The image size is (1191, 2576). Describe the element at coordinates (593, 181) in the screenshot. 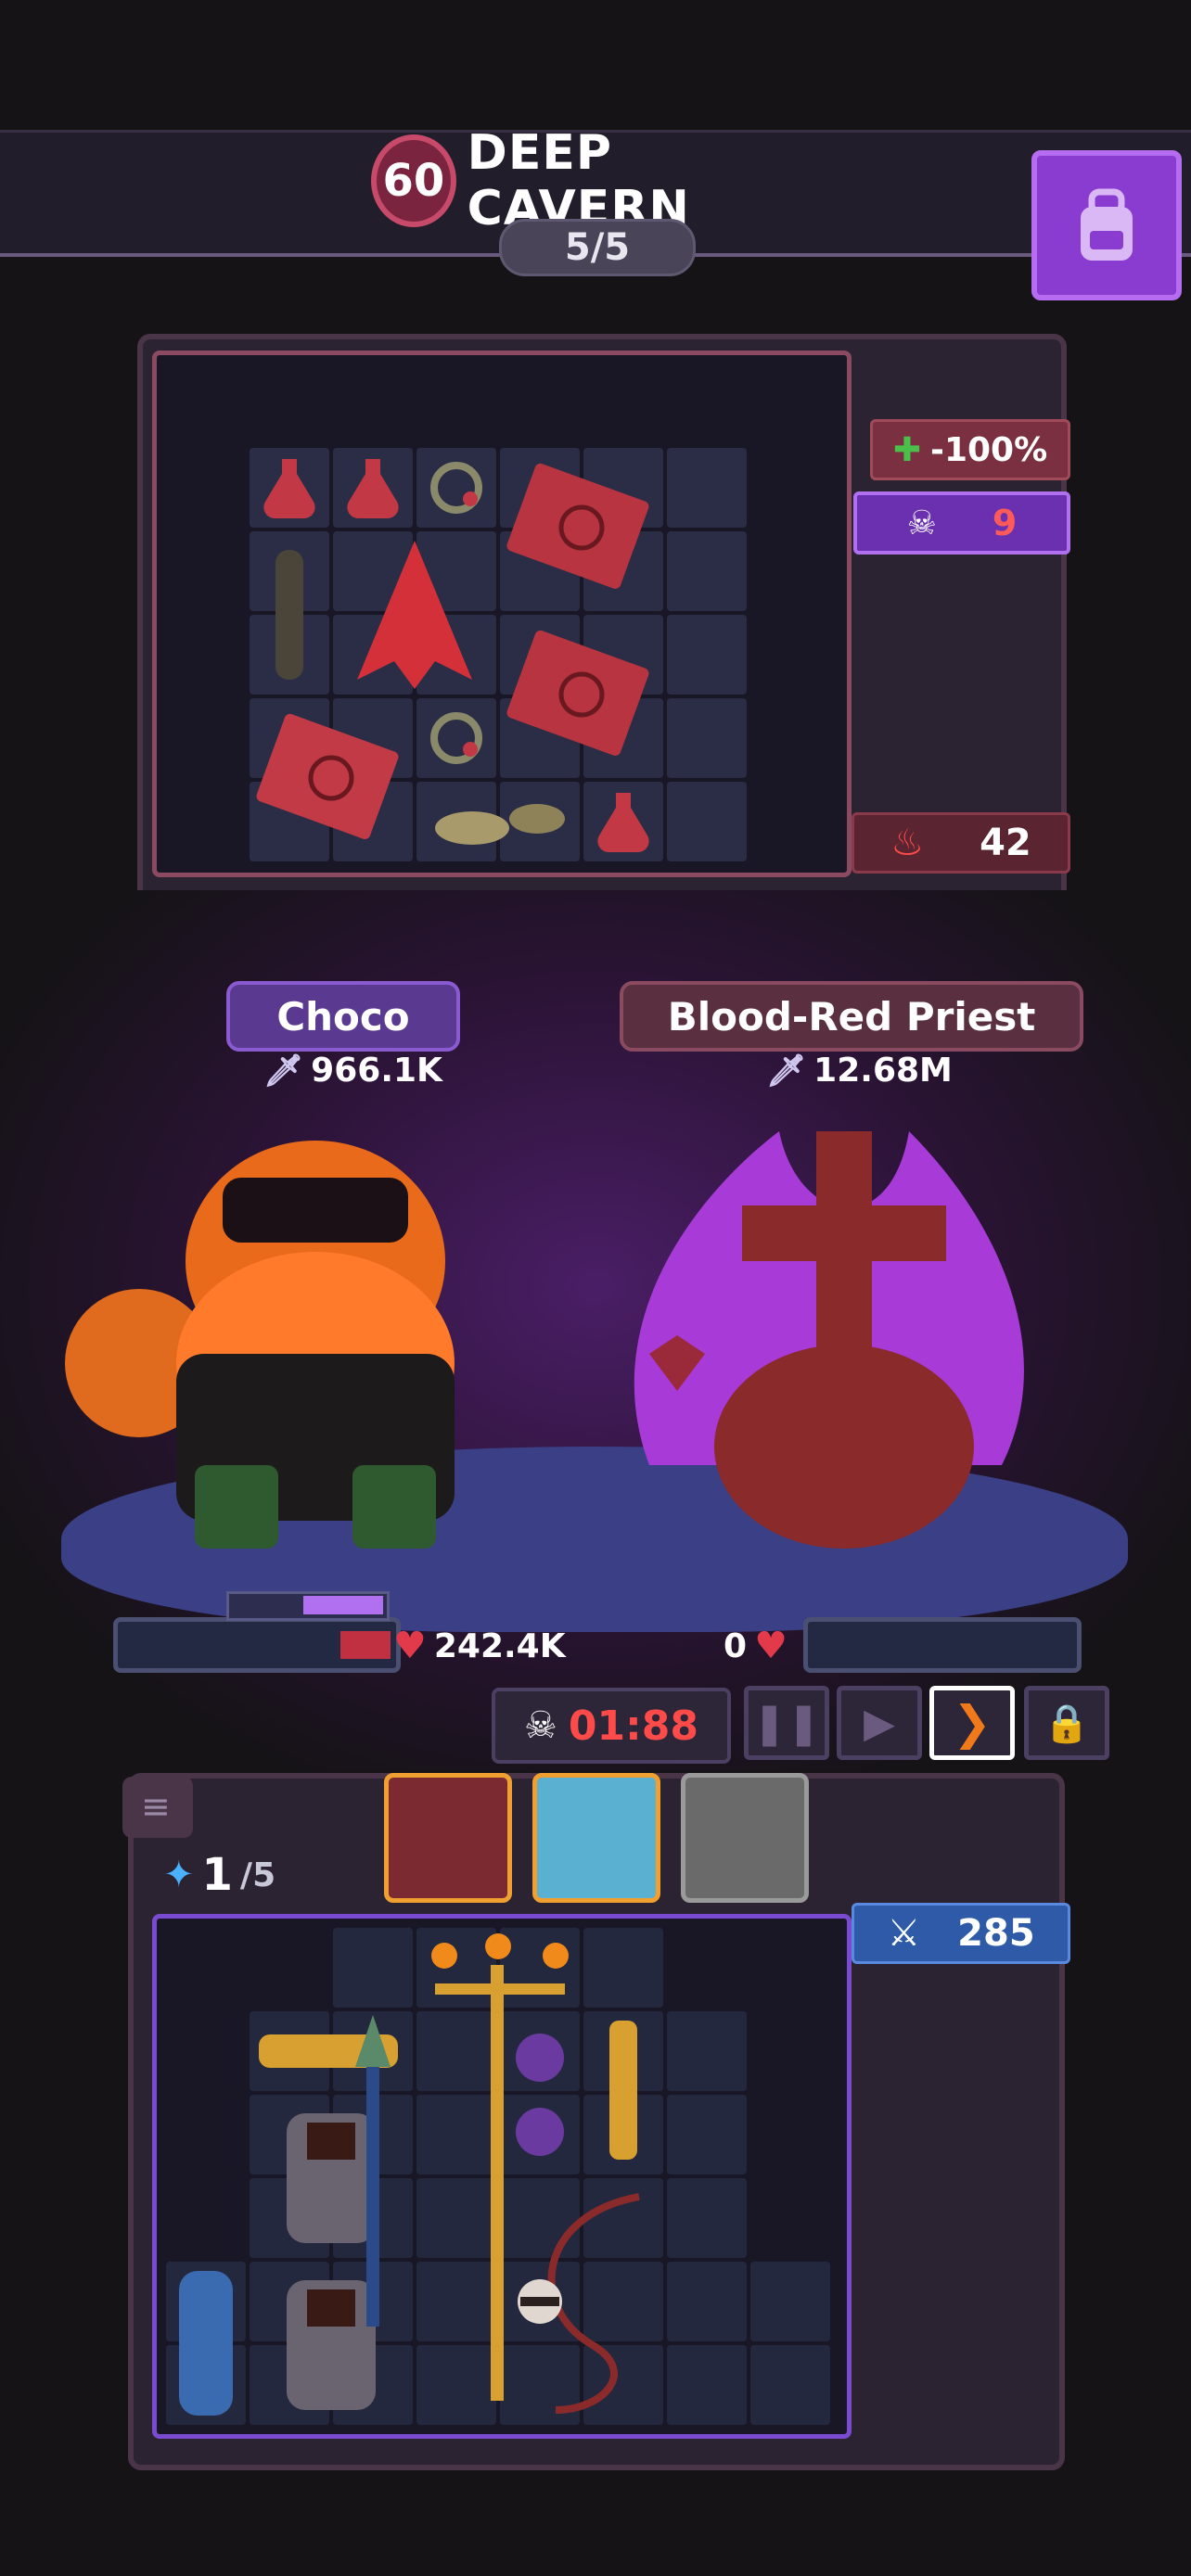

I see `stage-title: 60 DEEP CAVERN` at that location.